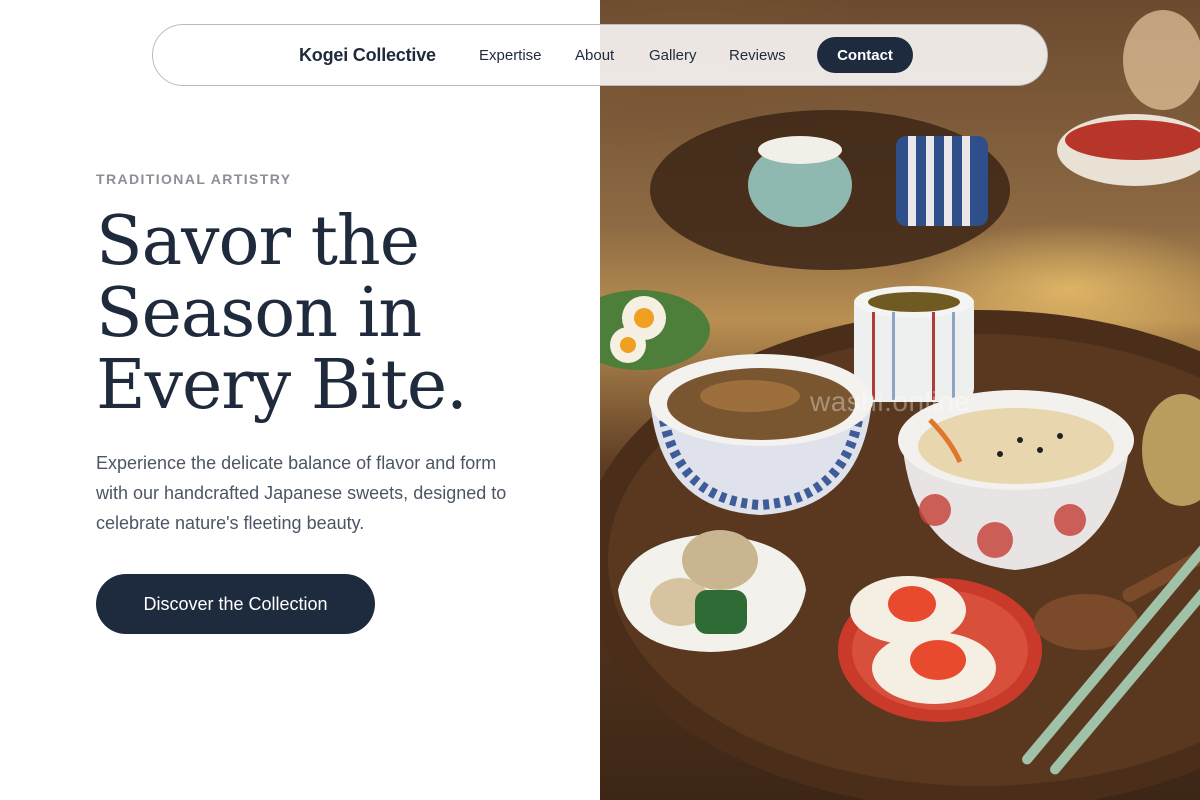  What do you see at coordinates (890, 401) in the screenshot?
I see `photo-watermark: washi.online` at bounding box center [890, 401].